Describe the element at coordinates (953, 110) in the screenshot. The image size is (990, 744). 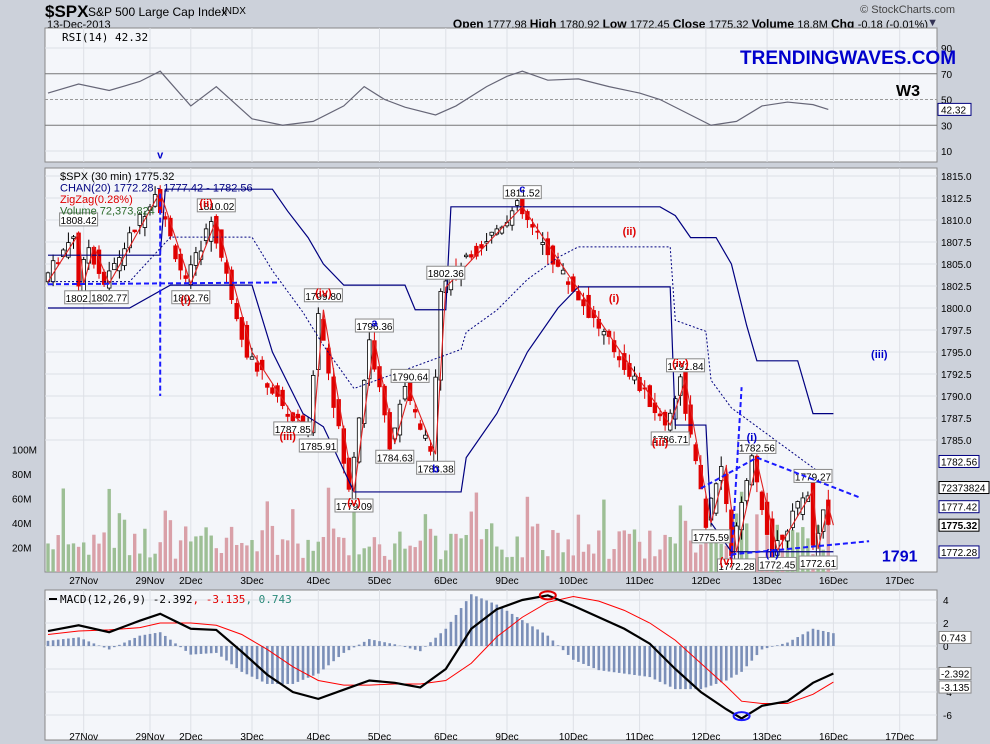
I see `rsi-last-label: 42.32` at that location.